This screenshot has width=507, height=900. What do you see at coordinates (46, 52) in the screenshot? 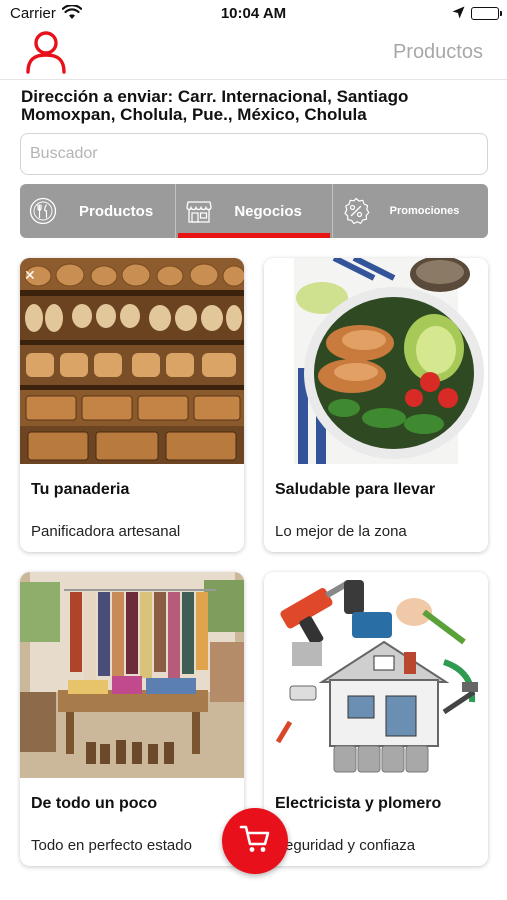
I see `user-icon` at bounding box center [46, 52].